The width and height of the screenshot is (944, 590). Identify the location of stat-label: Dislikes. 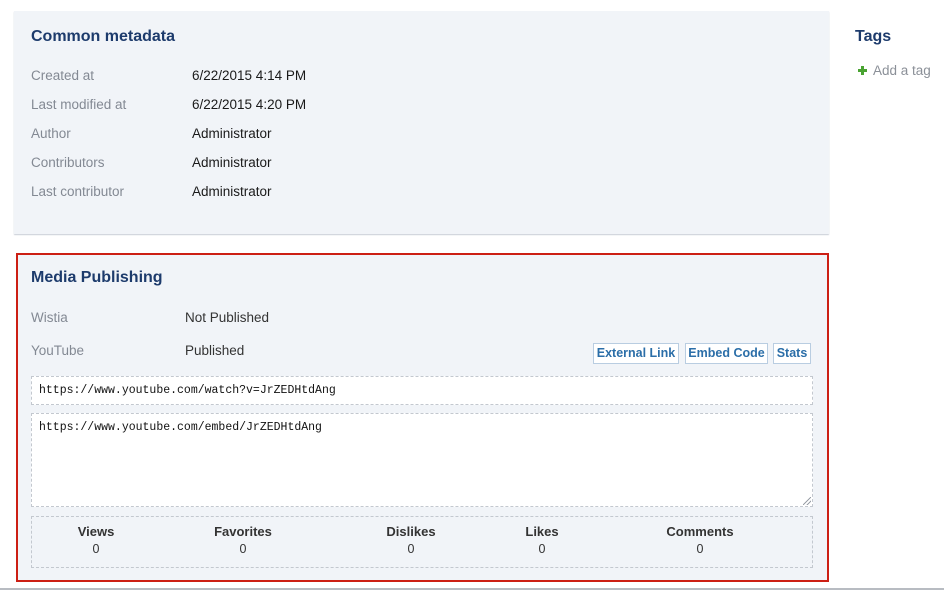
(411, 531).